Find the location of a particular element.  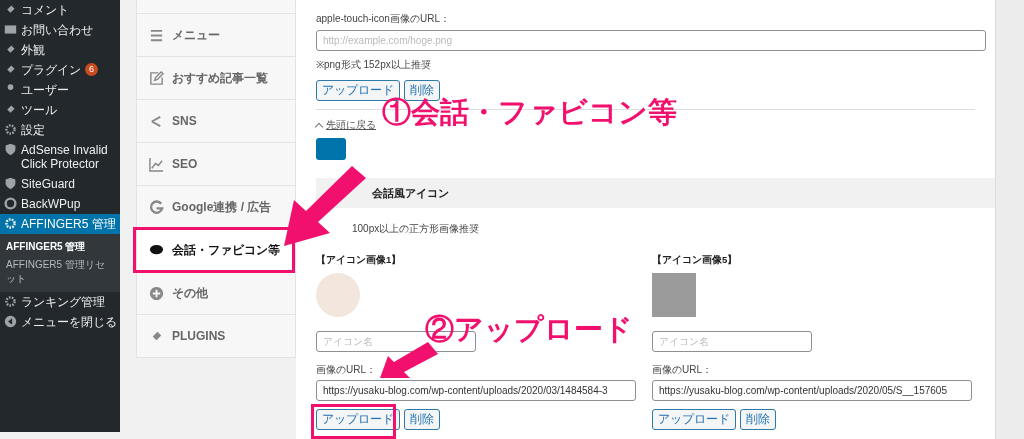

back-to-top-link: 先頭に戻る is located at coordinates (351, 125).